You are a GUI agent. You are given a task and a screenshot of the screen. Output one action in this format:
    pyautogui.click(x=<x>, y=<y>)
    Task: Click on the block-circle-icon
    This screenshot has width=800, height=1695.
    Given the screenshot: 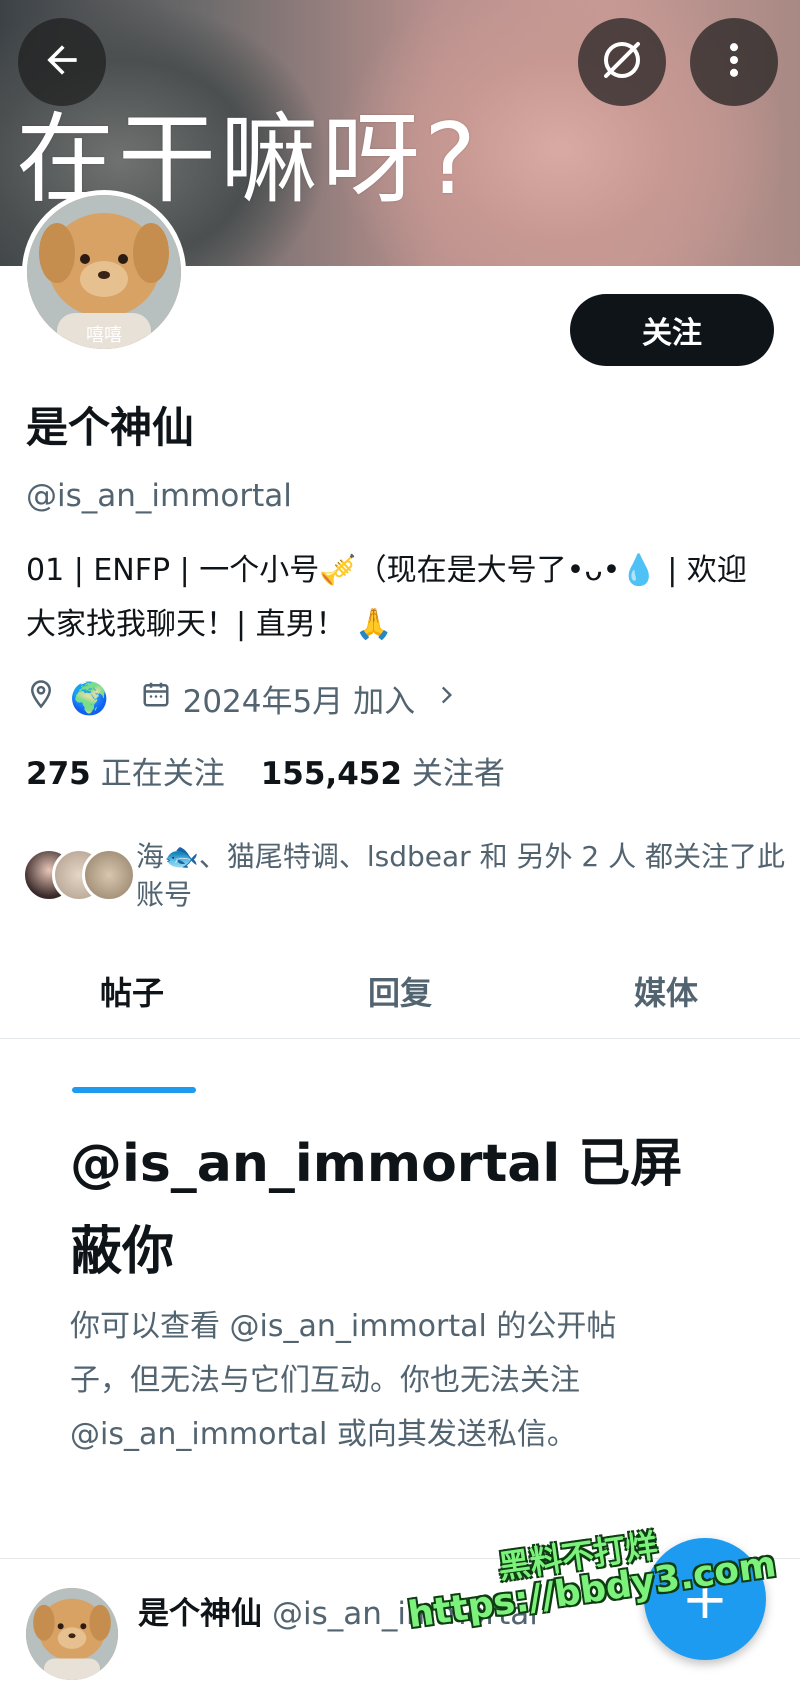 What is the action you would take?
    pyautogui.click(x=622, y=62)
    